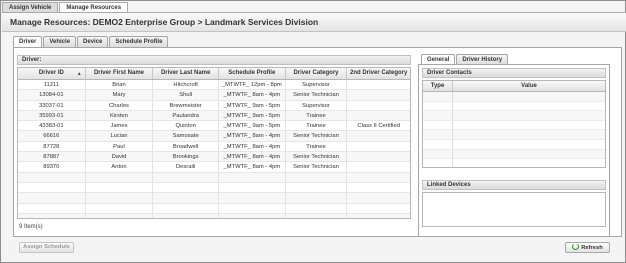 This screenshot has width=626, height=263. What do you see at coordinates (52, 136) in the screenshot?
I see `table-cell: 66616` at bounding box center [52, 136].